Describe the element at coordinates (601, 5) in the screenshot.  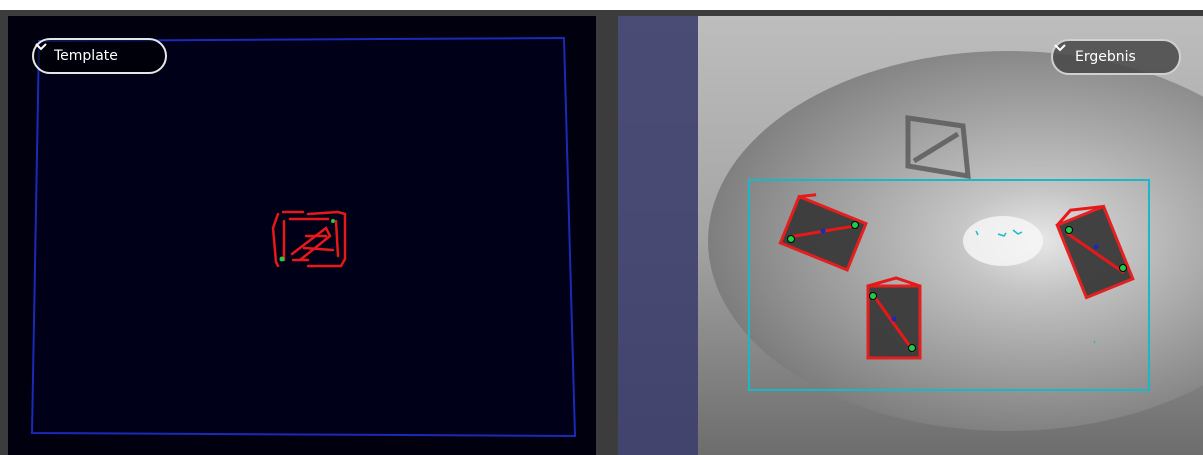
I see `top-strip` at that location.